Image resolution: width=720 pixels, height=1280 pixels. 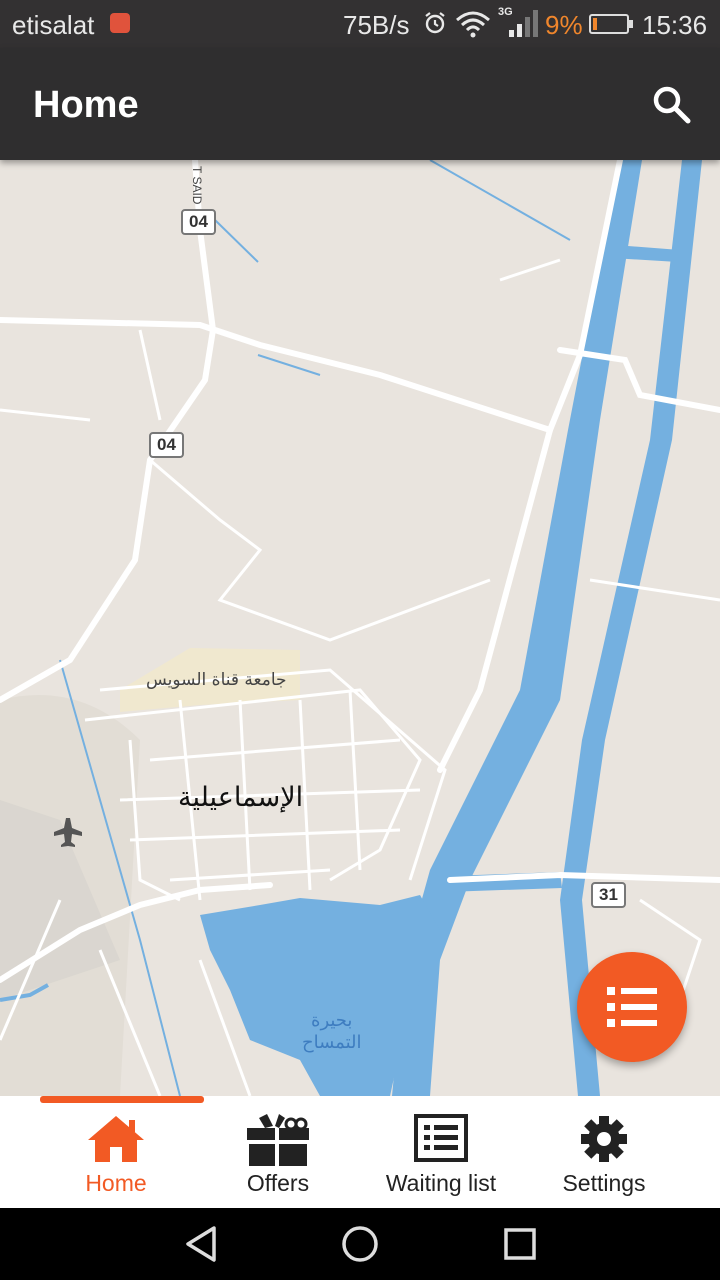 I want to click on list-fab-button, so click(x=632, y=1007).